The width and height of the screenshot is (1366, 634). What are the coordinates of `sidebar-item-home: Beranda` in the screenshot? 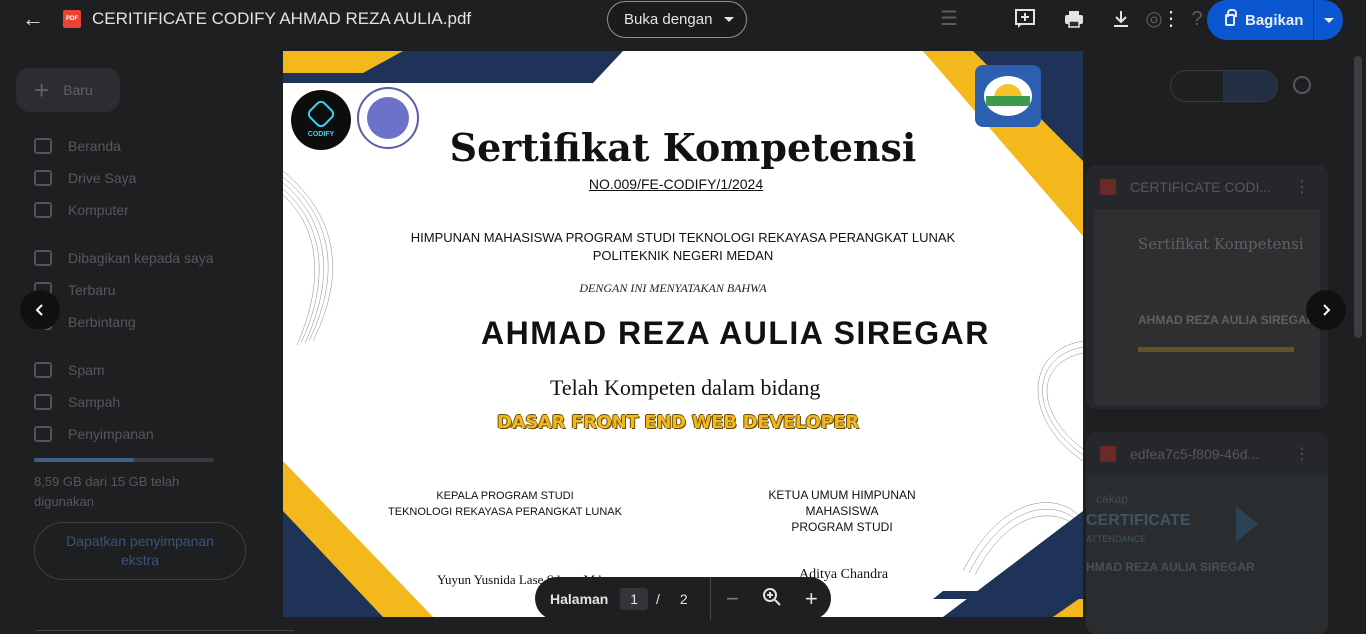 It's located at (77, 146).